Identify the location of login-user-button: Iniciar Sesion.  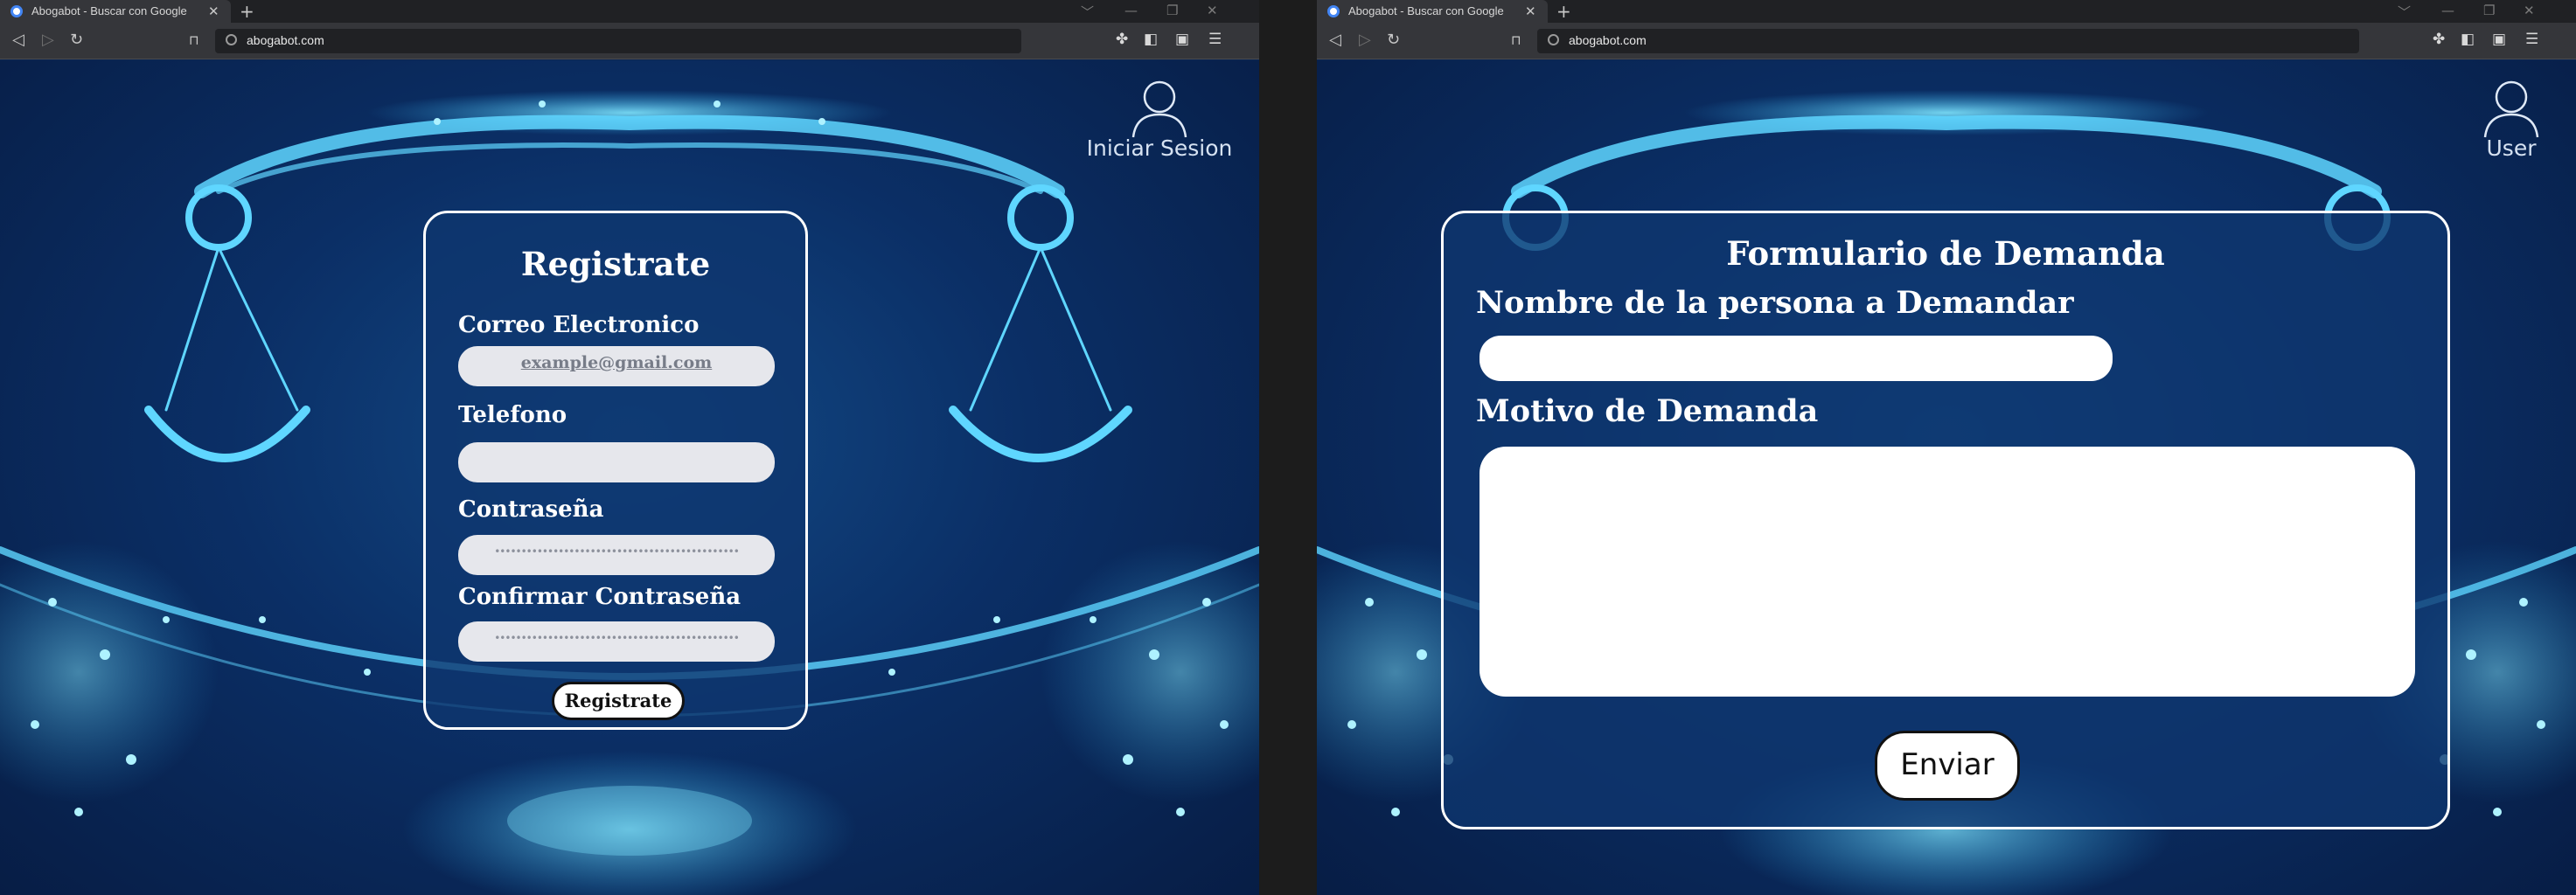
(1159, 119).